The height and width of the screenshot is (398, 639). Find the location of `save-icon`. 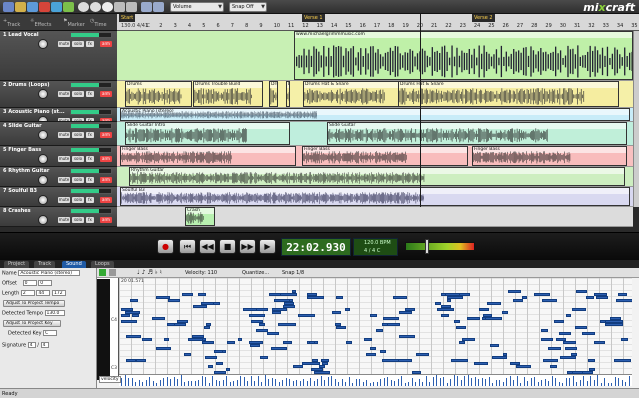

save-icon is located at coordinates (32, 7).